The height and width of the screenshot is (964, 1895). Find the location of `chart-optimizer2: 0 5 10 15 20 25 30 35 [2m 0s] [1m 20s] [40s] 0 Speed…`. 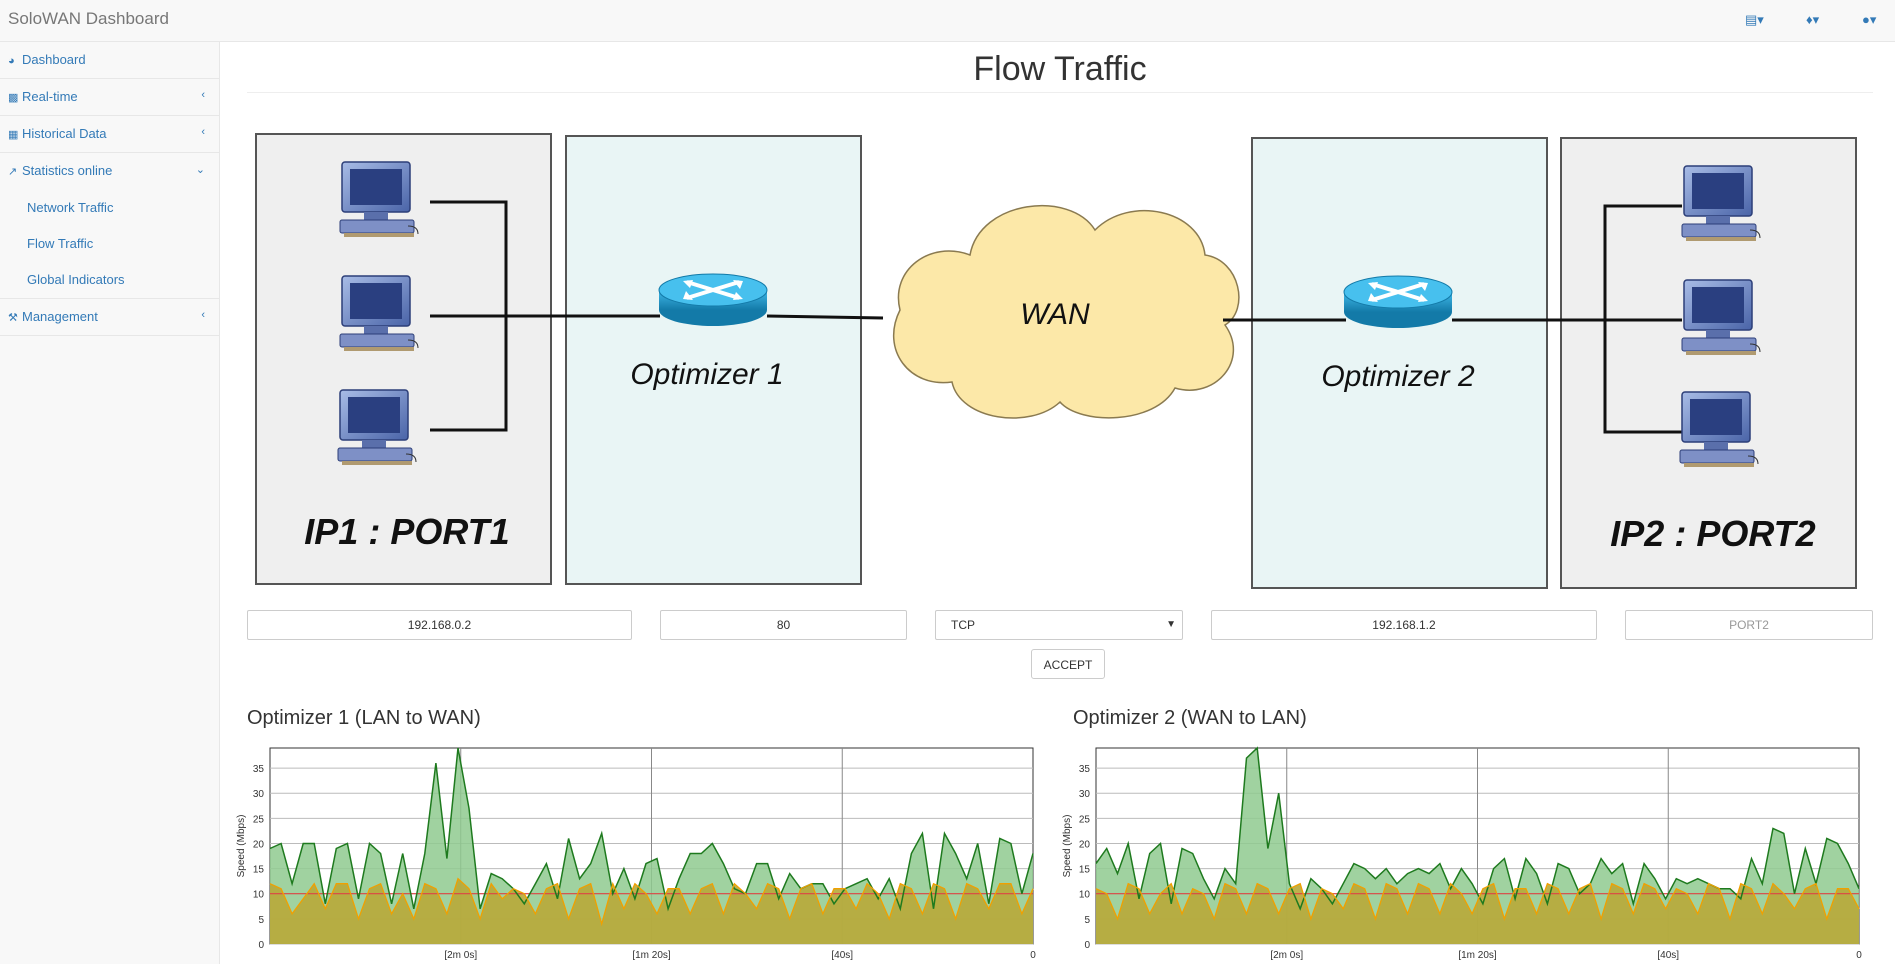

chart-optimizer2: 0 5 10 15 20 25 30 35 [2m 0s] [1m 20s] [40s] 0 Speed… is located at coordinates (1462, 853).